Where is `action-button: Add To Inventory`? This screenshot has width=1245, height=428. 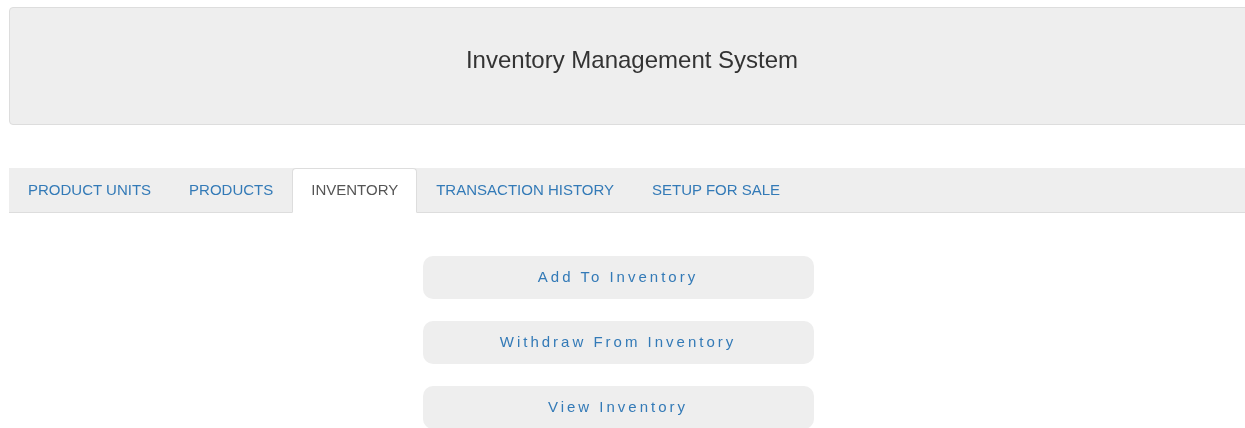 action-button: Add To Inventory is located at coordinates (618, 277).